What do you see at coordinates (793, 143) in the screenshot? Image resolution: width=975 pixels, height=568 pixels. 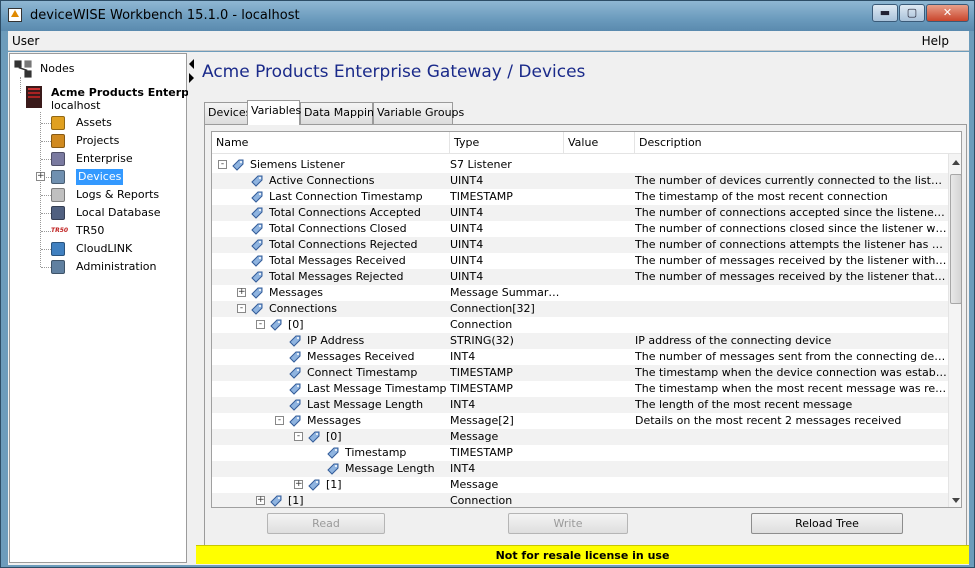 I see `col-description: Description` at bounding box center [793, 143].